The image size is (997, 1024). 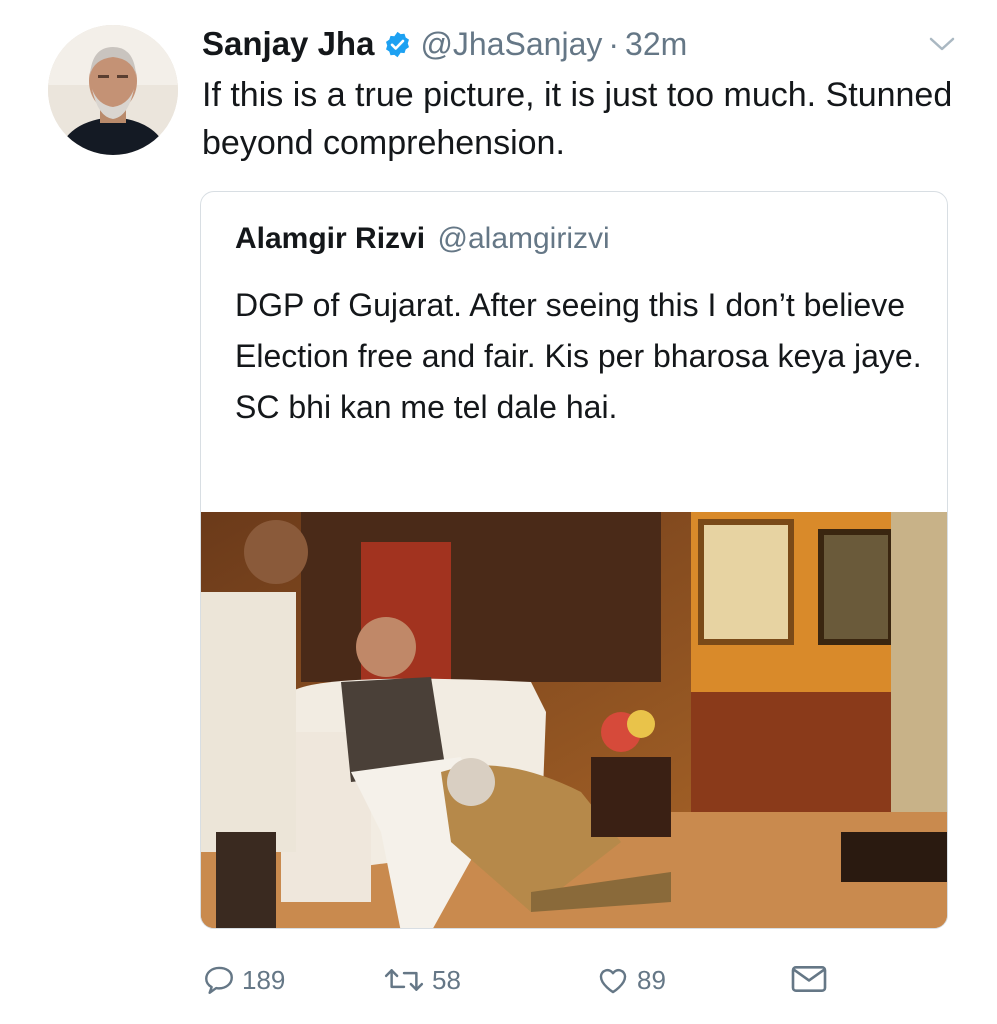 I want to click on quoted-tweet-header: Alamgir Rizvi @alamgirizvi, so click(x=422, y=239).